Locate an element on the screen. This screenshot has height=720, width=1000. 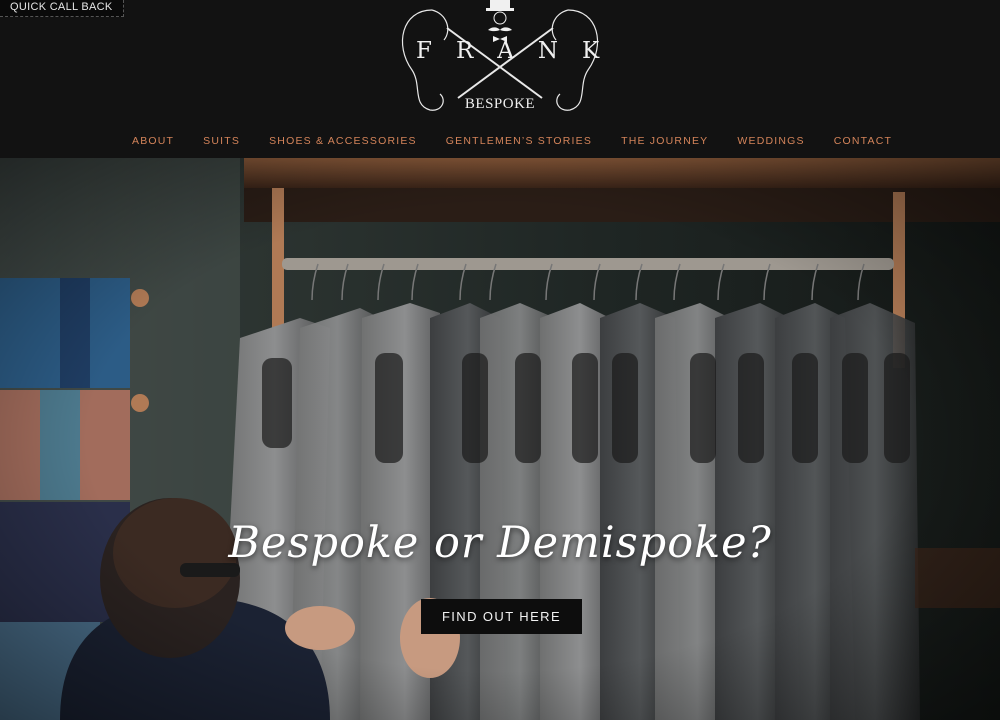
logo-tagline: BESPOKE is located at coordinates (500, 104).